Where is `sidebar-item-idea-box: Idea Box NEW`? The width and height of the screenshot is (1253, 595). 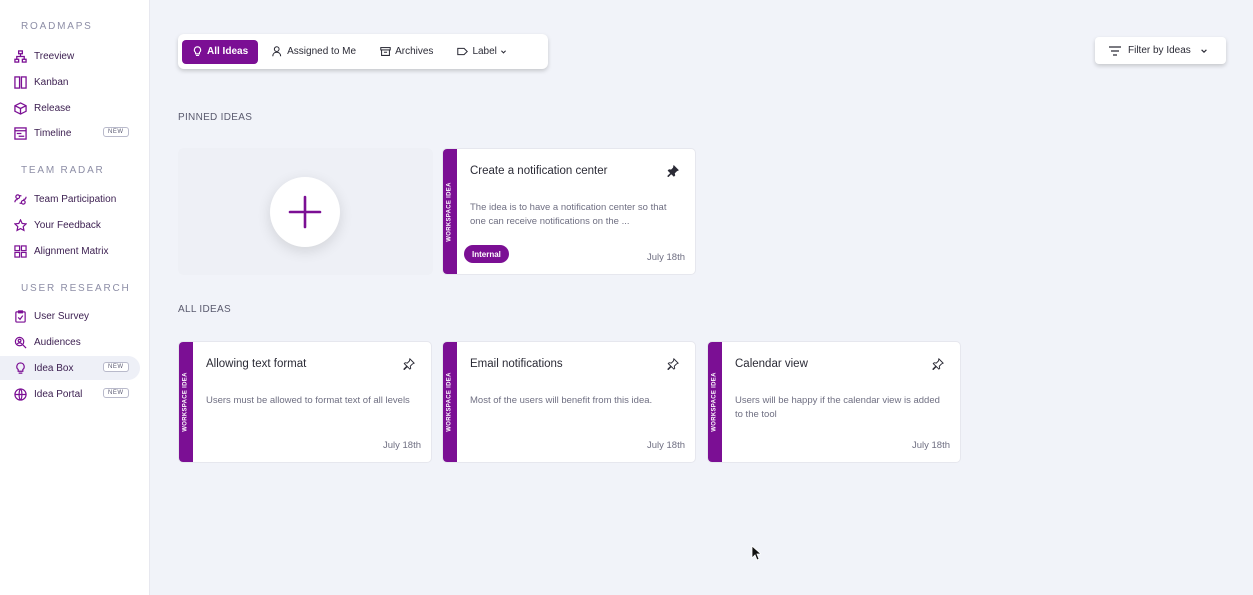 sidebar-item-idea-box: Idea Box NEW is located at coordinates (70, 368).